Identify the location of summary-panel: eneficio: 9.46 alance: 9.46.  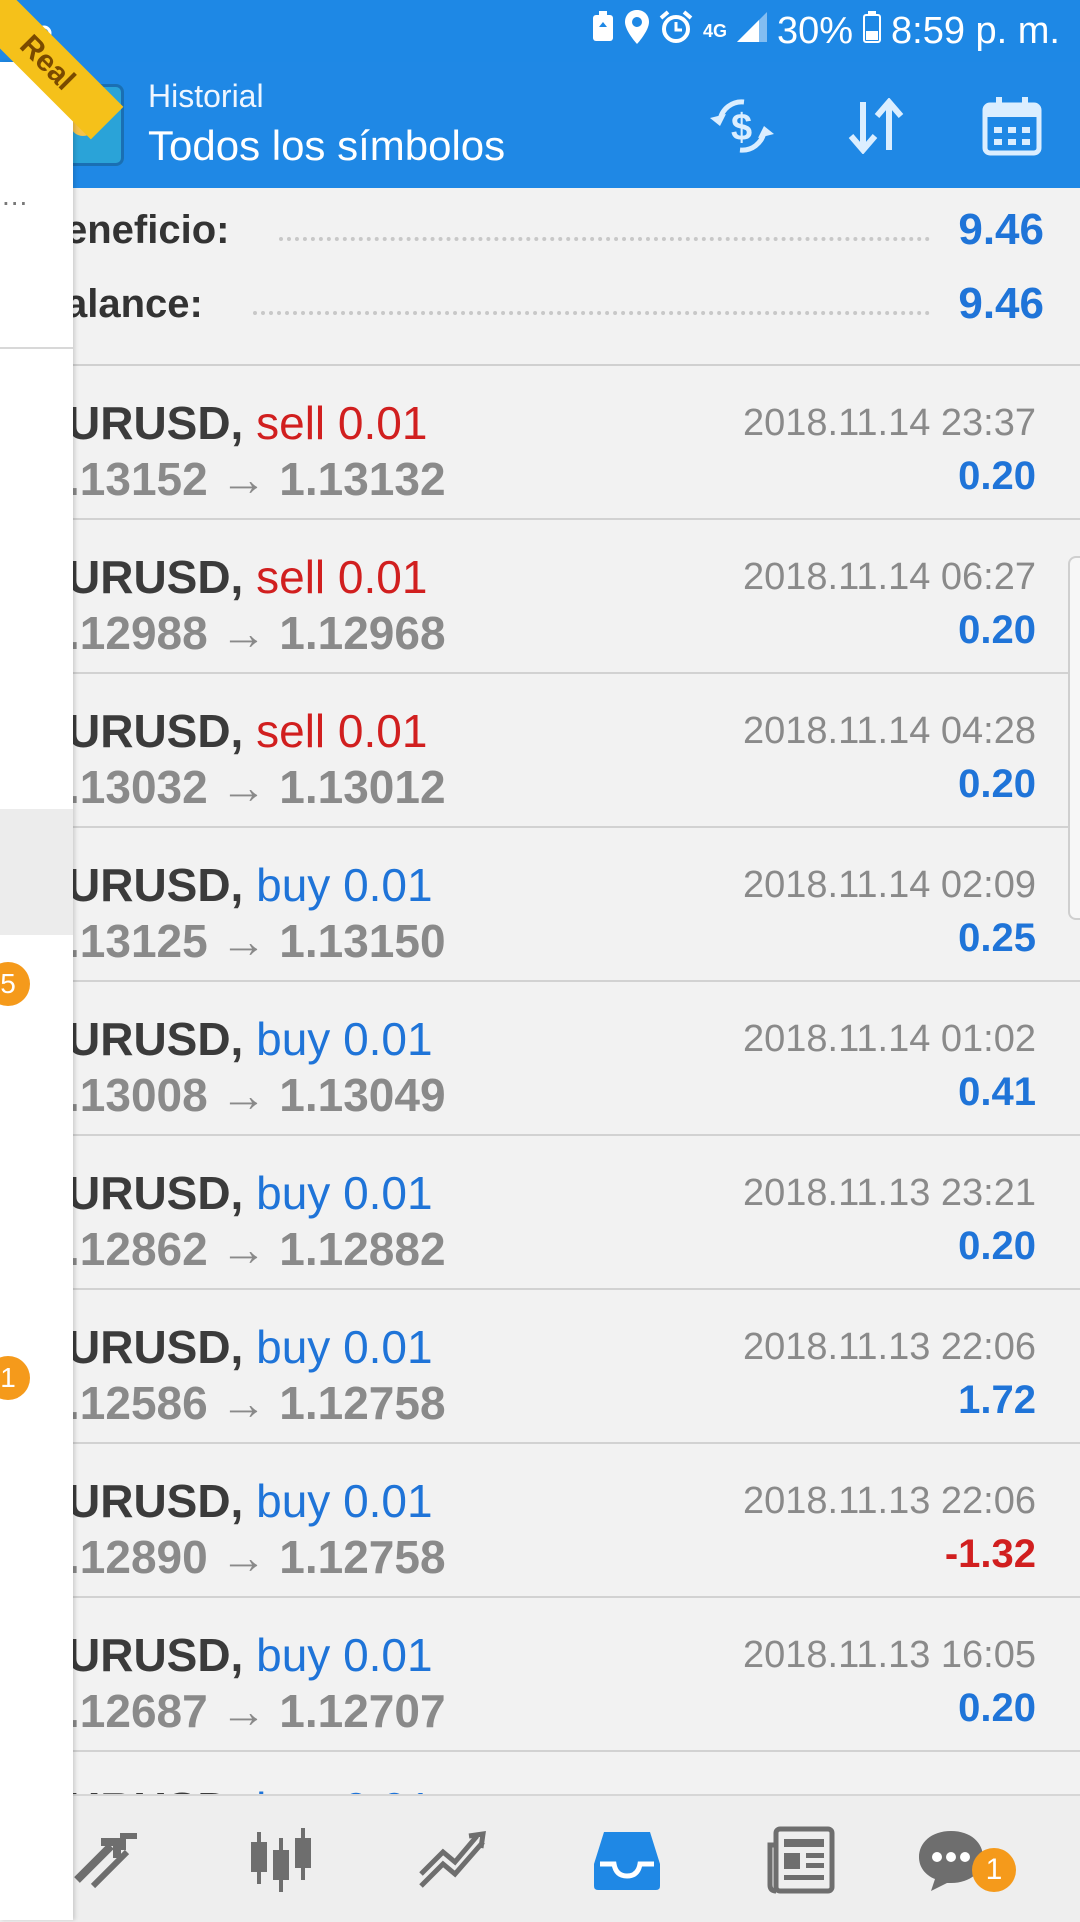
(572, 276).